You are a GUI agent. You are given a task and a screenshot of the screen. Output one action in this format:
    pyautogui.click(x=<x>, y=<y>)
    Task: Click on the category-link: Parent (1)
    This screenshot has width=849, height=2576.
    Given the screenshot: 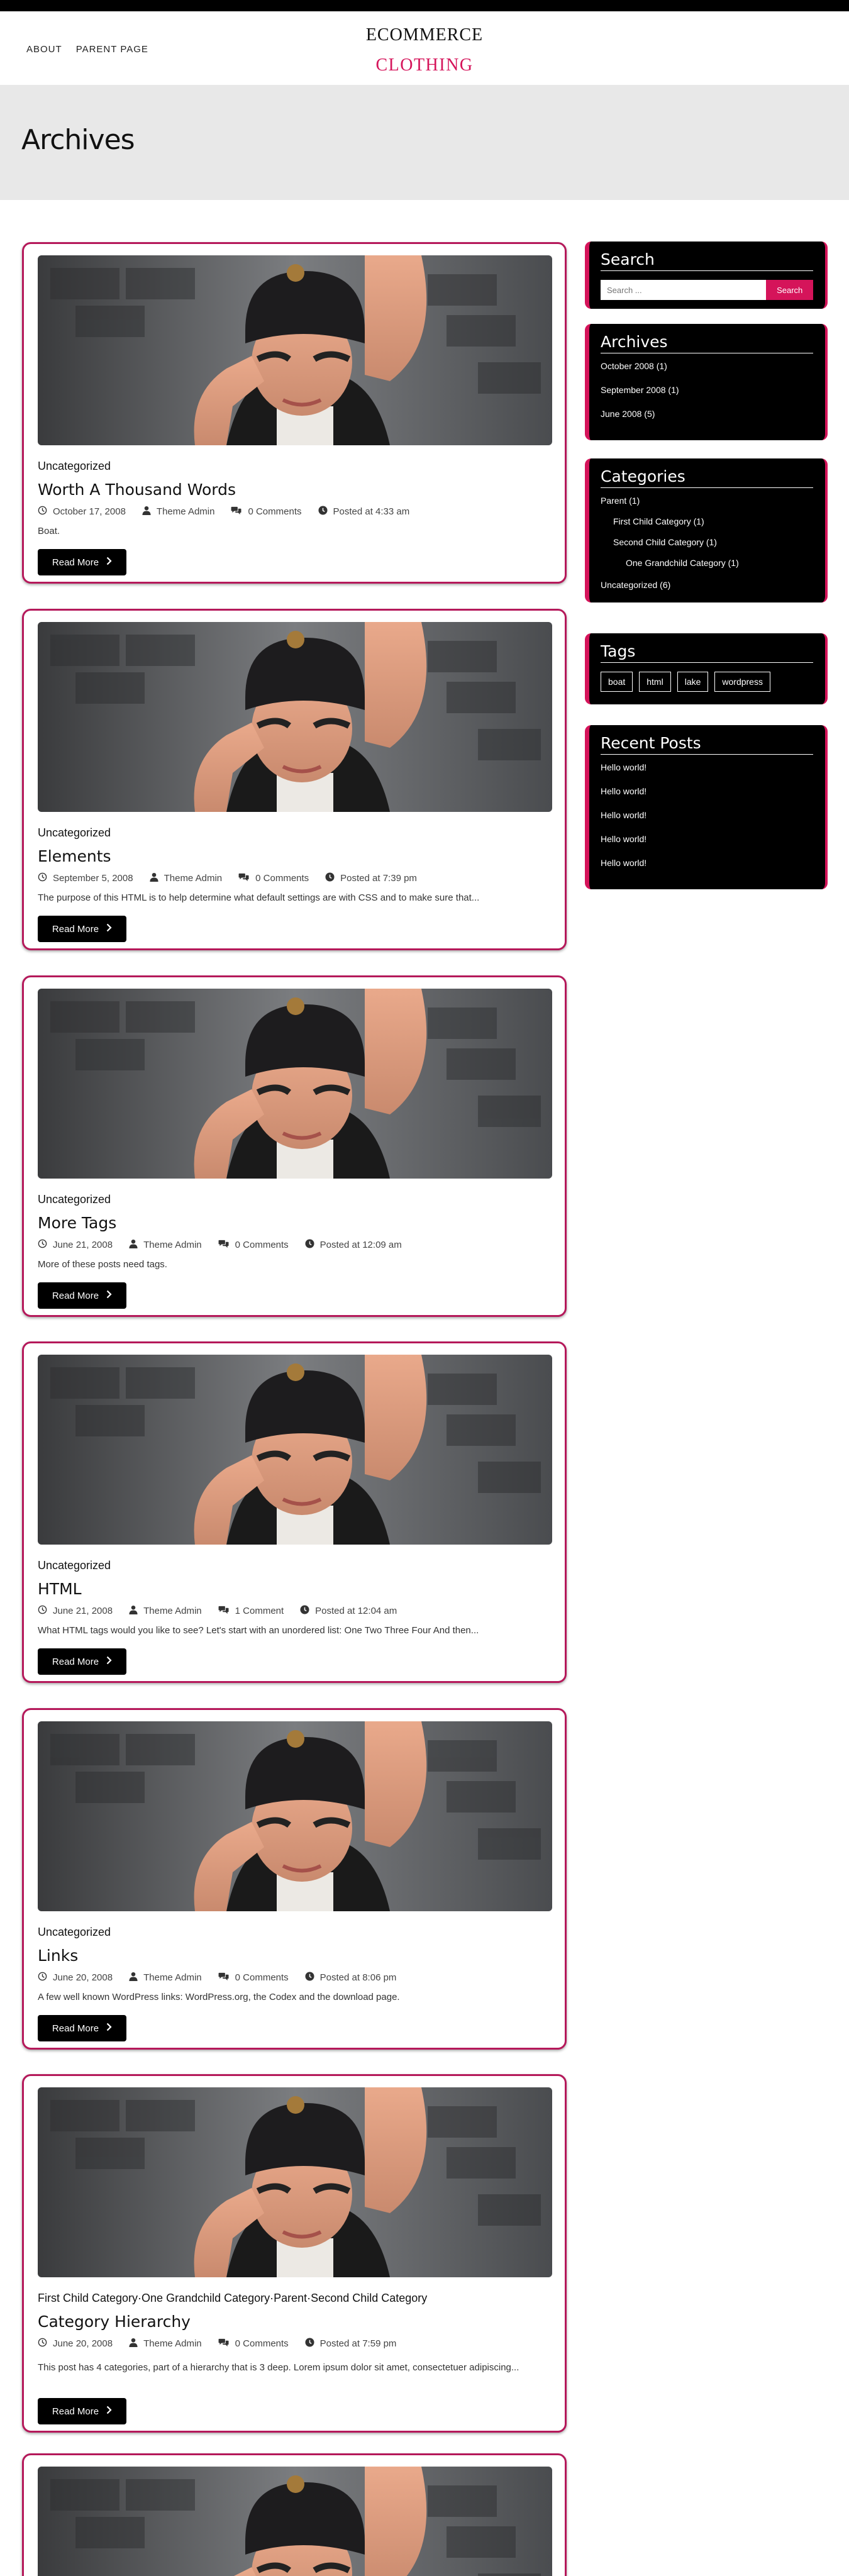 What is the action you would take?
    pyautogui.click(x=707, y=504)
    